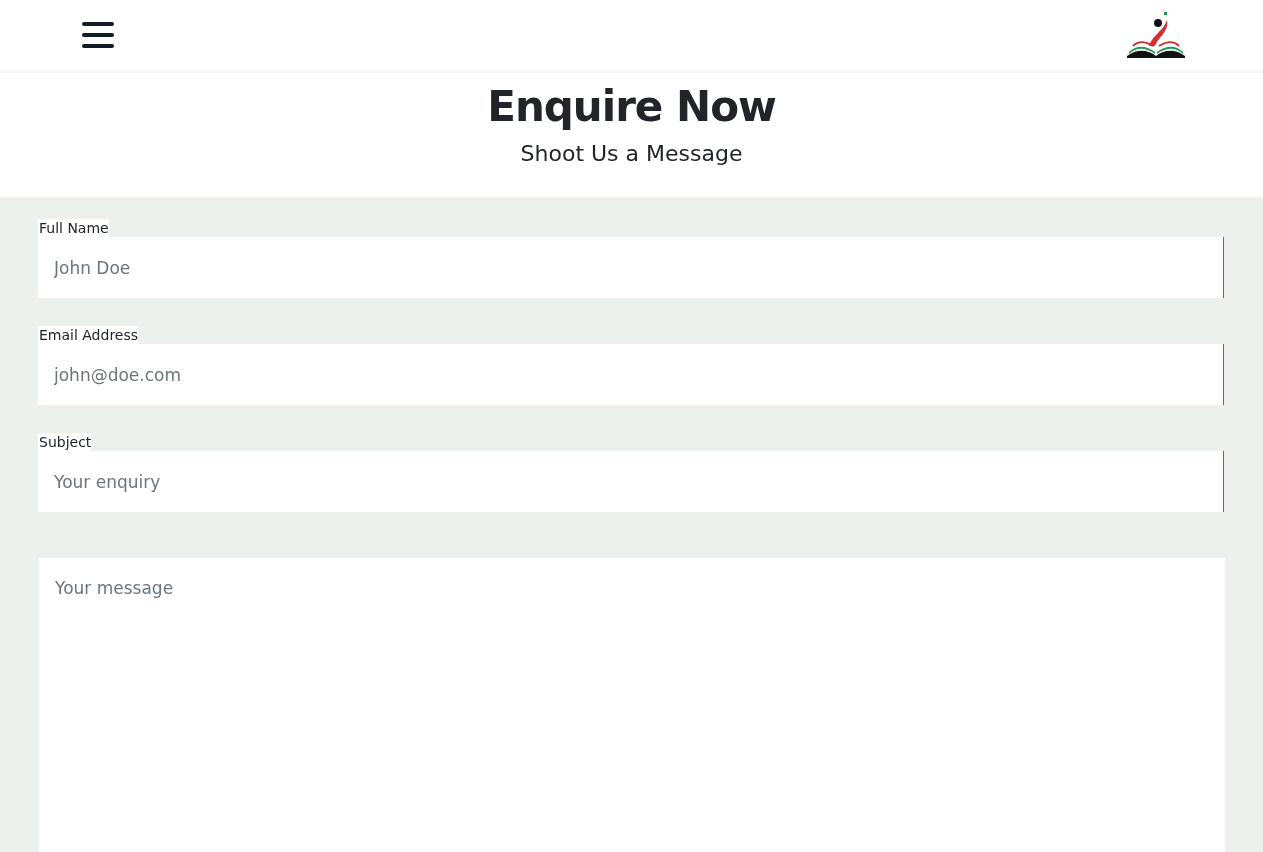  Describe the element at coordinates (631, 154) in the screenshot. I see `page-subtitle: Shoot Us a Message` at that location.